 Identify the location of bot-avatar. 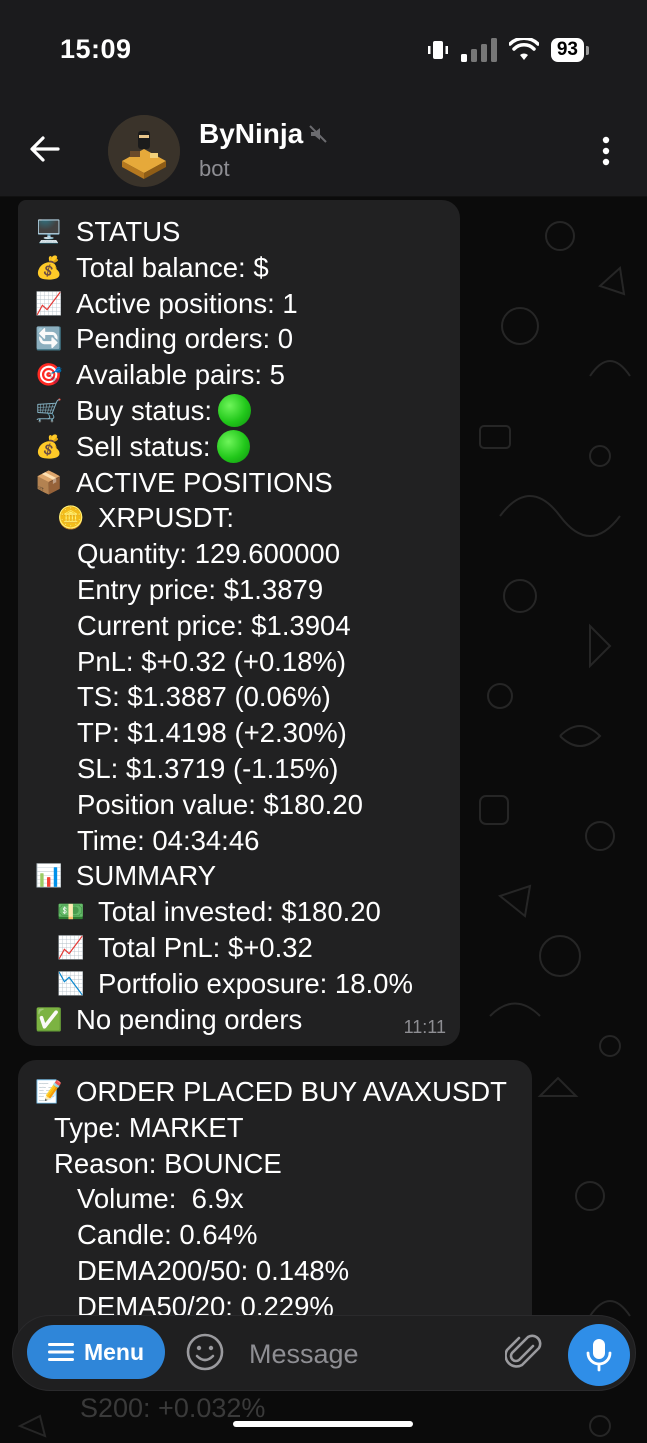
(144, 151).